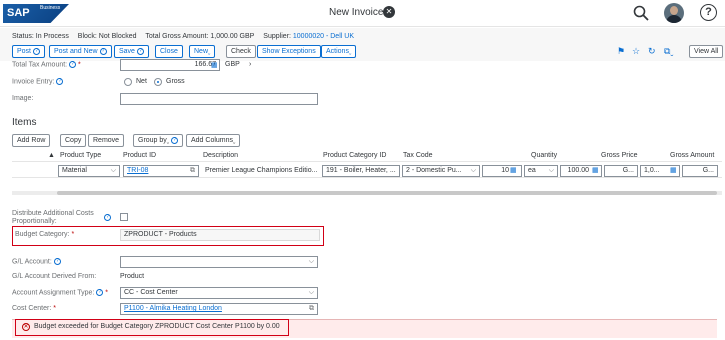  I want to click on close-button: Close, so click(169, 51).